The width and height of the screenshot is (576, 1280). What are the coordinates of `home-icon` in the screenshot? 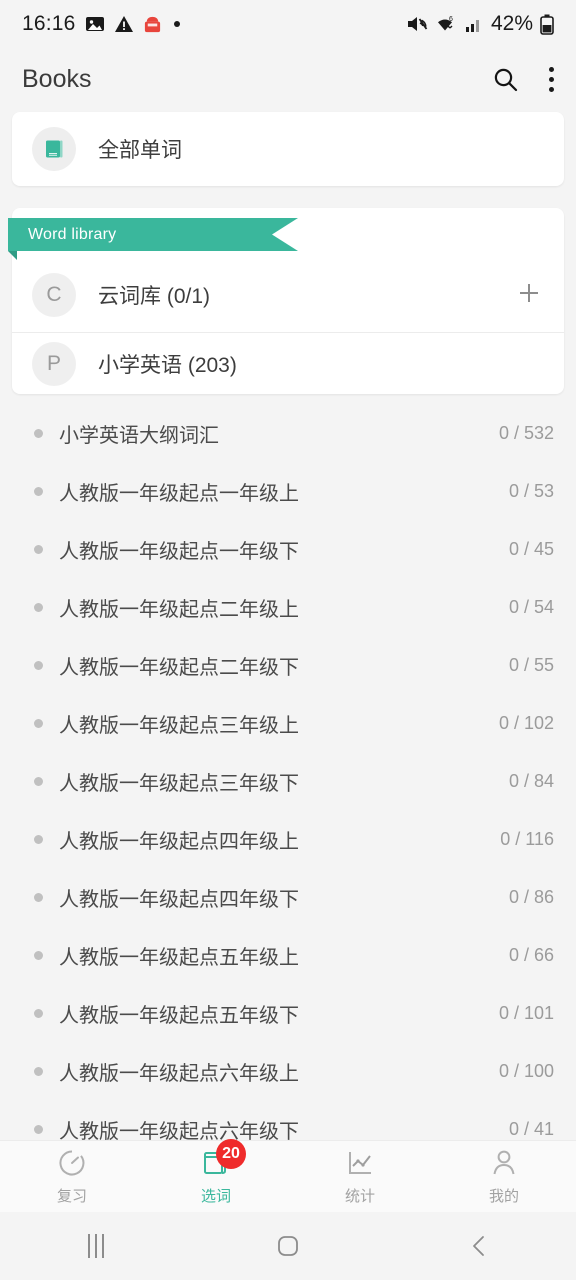 It's located at (288, 1246).